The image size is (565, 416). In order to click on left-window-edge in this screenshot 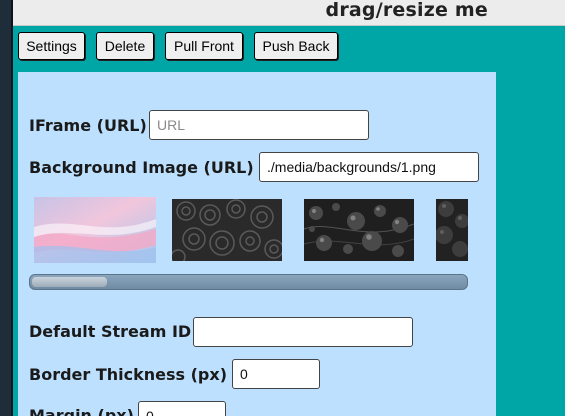, I will do `click(5, 208)`.